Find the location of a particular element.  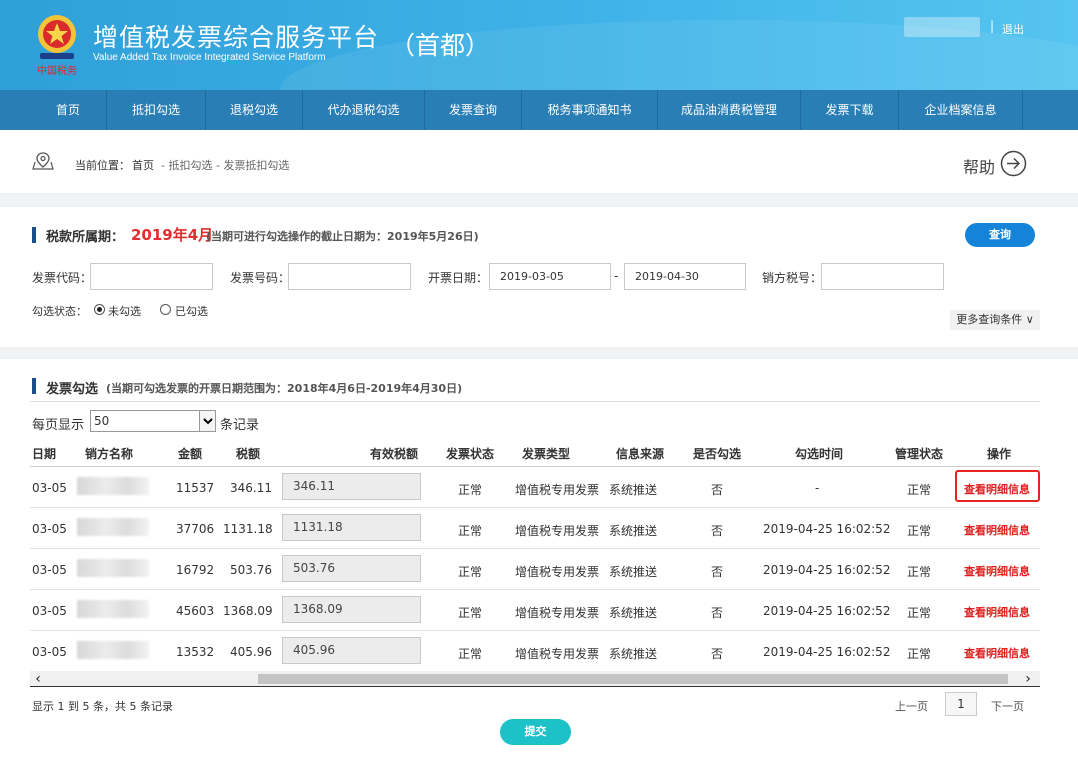

column-header-action: 操作 is located at coordinates (999, 454).